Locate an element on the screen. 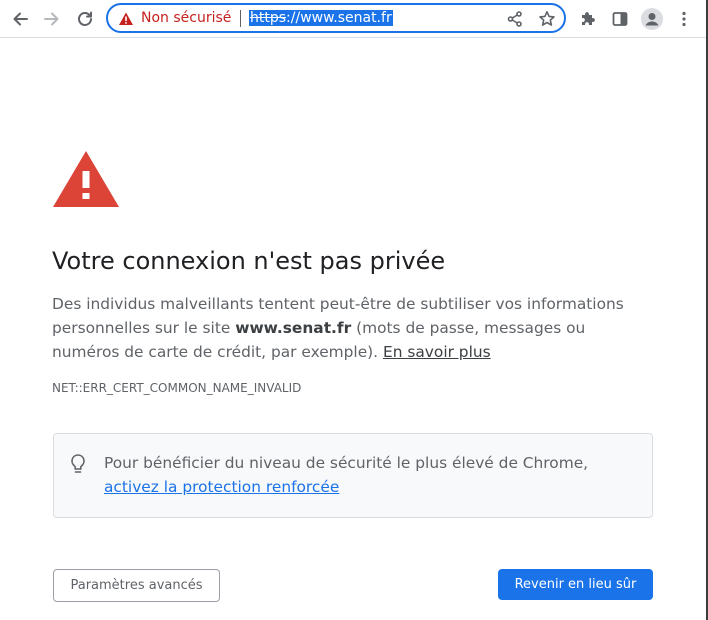  arrow-left-icon is located at coordinates (20, 19).